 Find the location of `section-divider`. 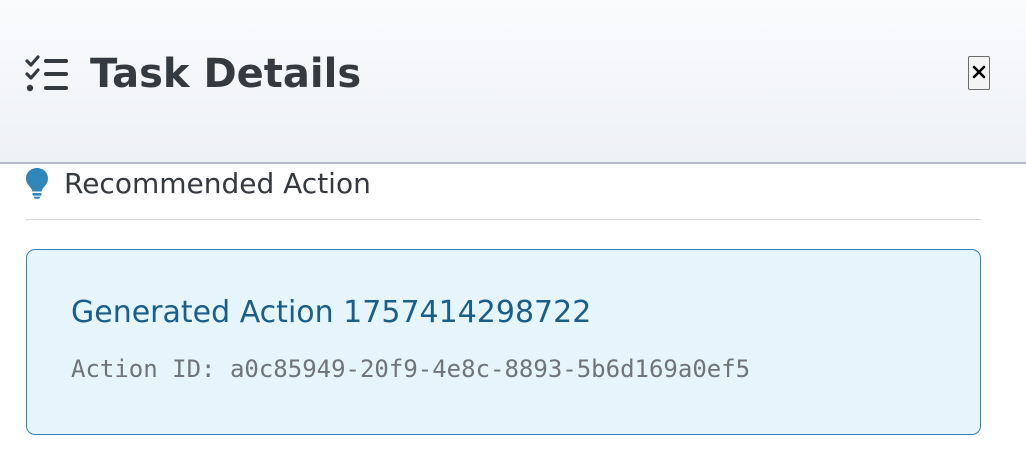

section-divider is located at coordinates (503, 219).